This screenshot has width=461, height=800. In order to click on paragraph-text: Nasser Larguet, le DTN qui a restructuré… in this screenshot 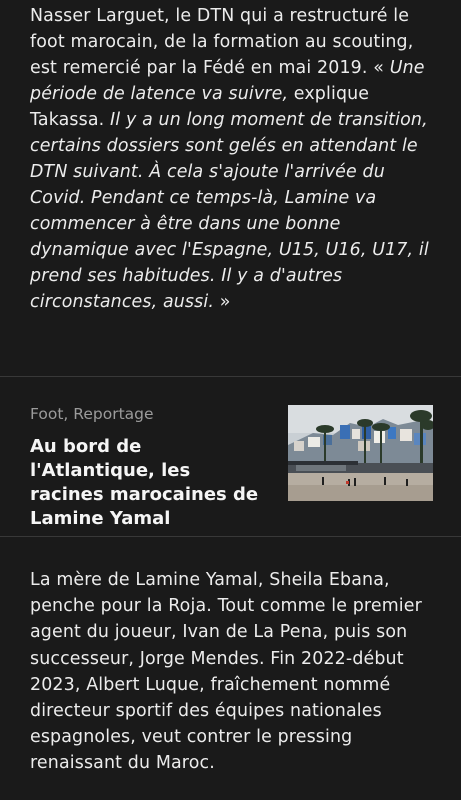, I will do `click(222, 42)`.